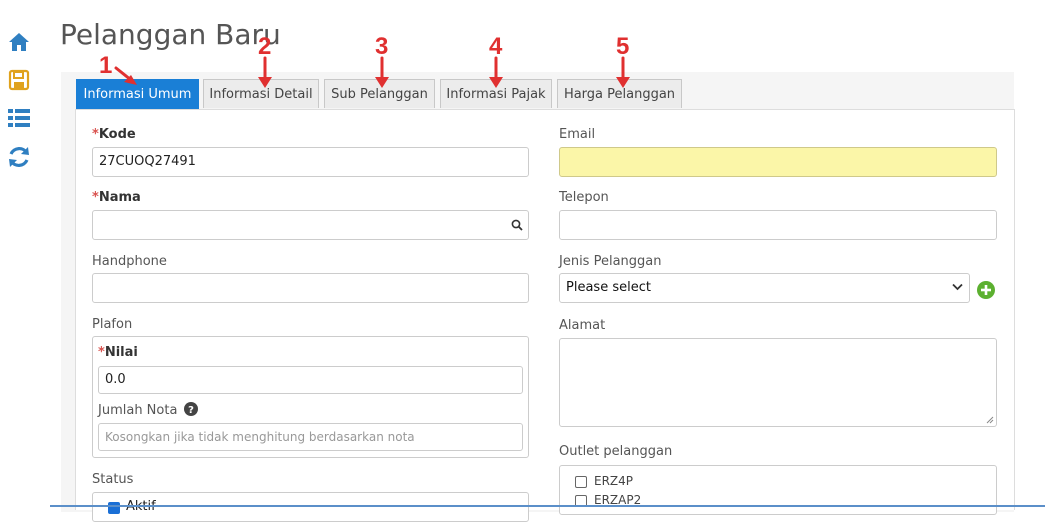  I want to click on email-label: Email, so click(577, 134).